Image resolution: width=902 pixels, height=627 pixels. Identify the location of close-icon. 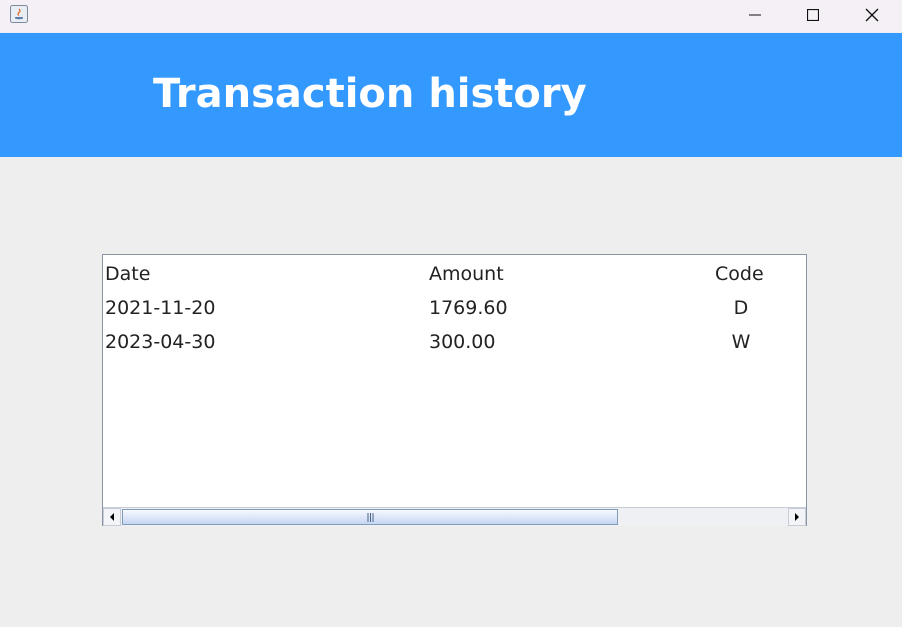
(872, 15).